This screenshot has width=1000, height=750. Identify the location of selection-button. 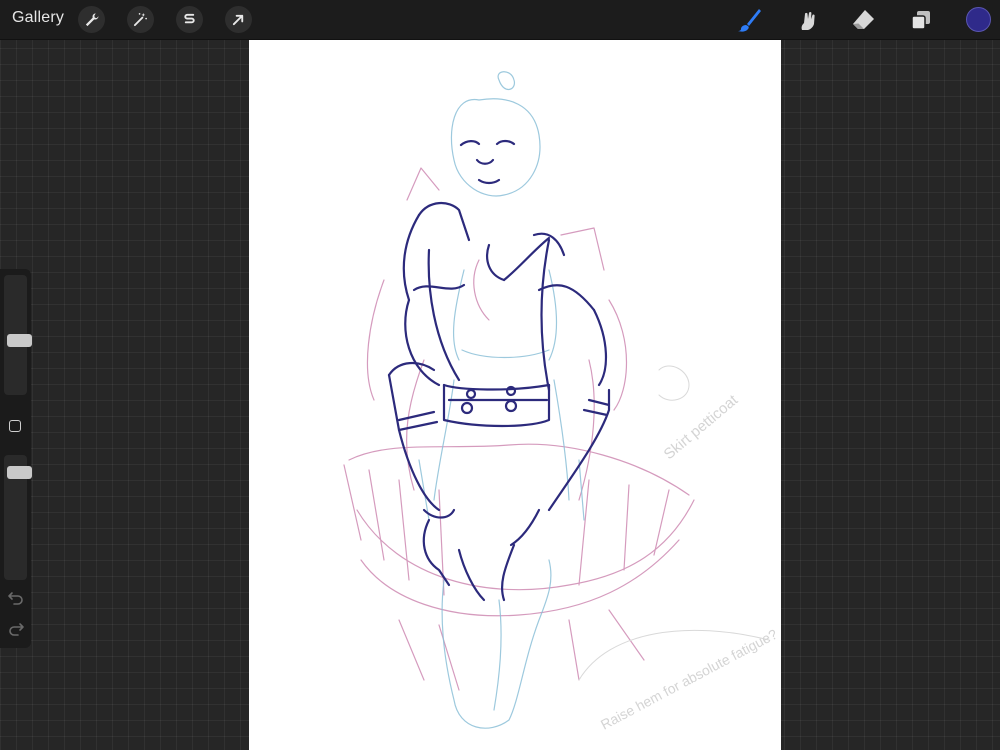
(189, 19).